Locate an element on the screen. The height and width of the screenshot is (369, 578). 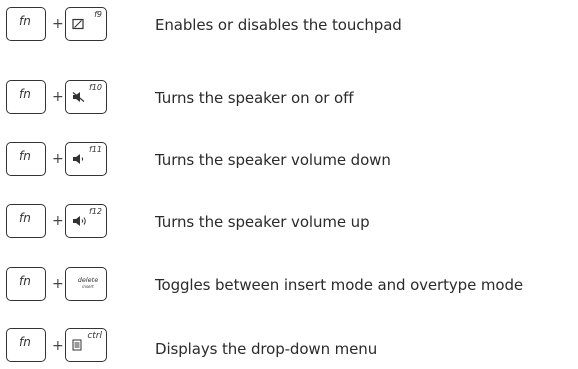
shortcut-row-touchpad: fn + f9 Enables or disables the touchpad is located at coordinates (289, 25).